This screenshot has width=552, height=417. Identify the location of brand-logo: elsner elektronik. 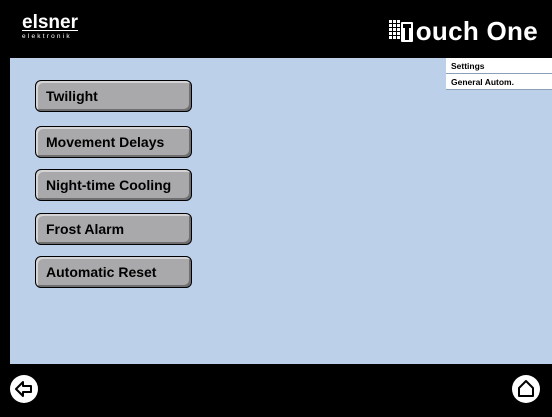
(50, 26).